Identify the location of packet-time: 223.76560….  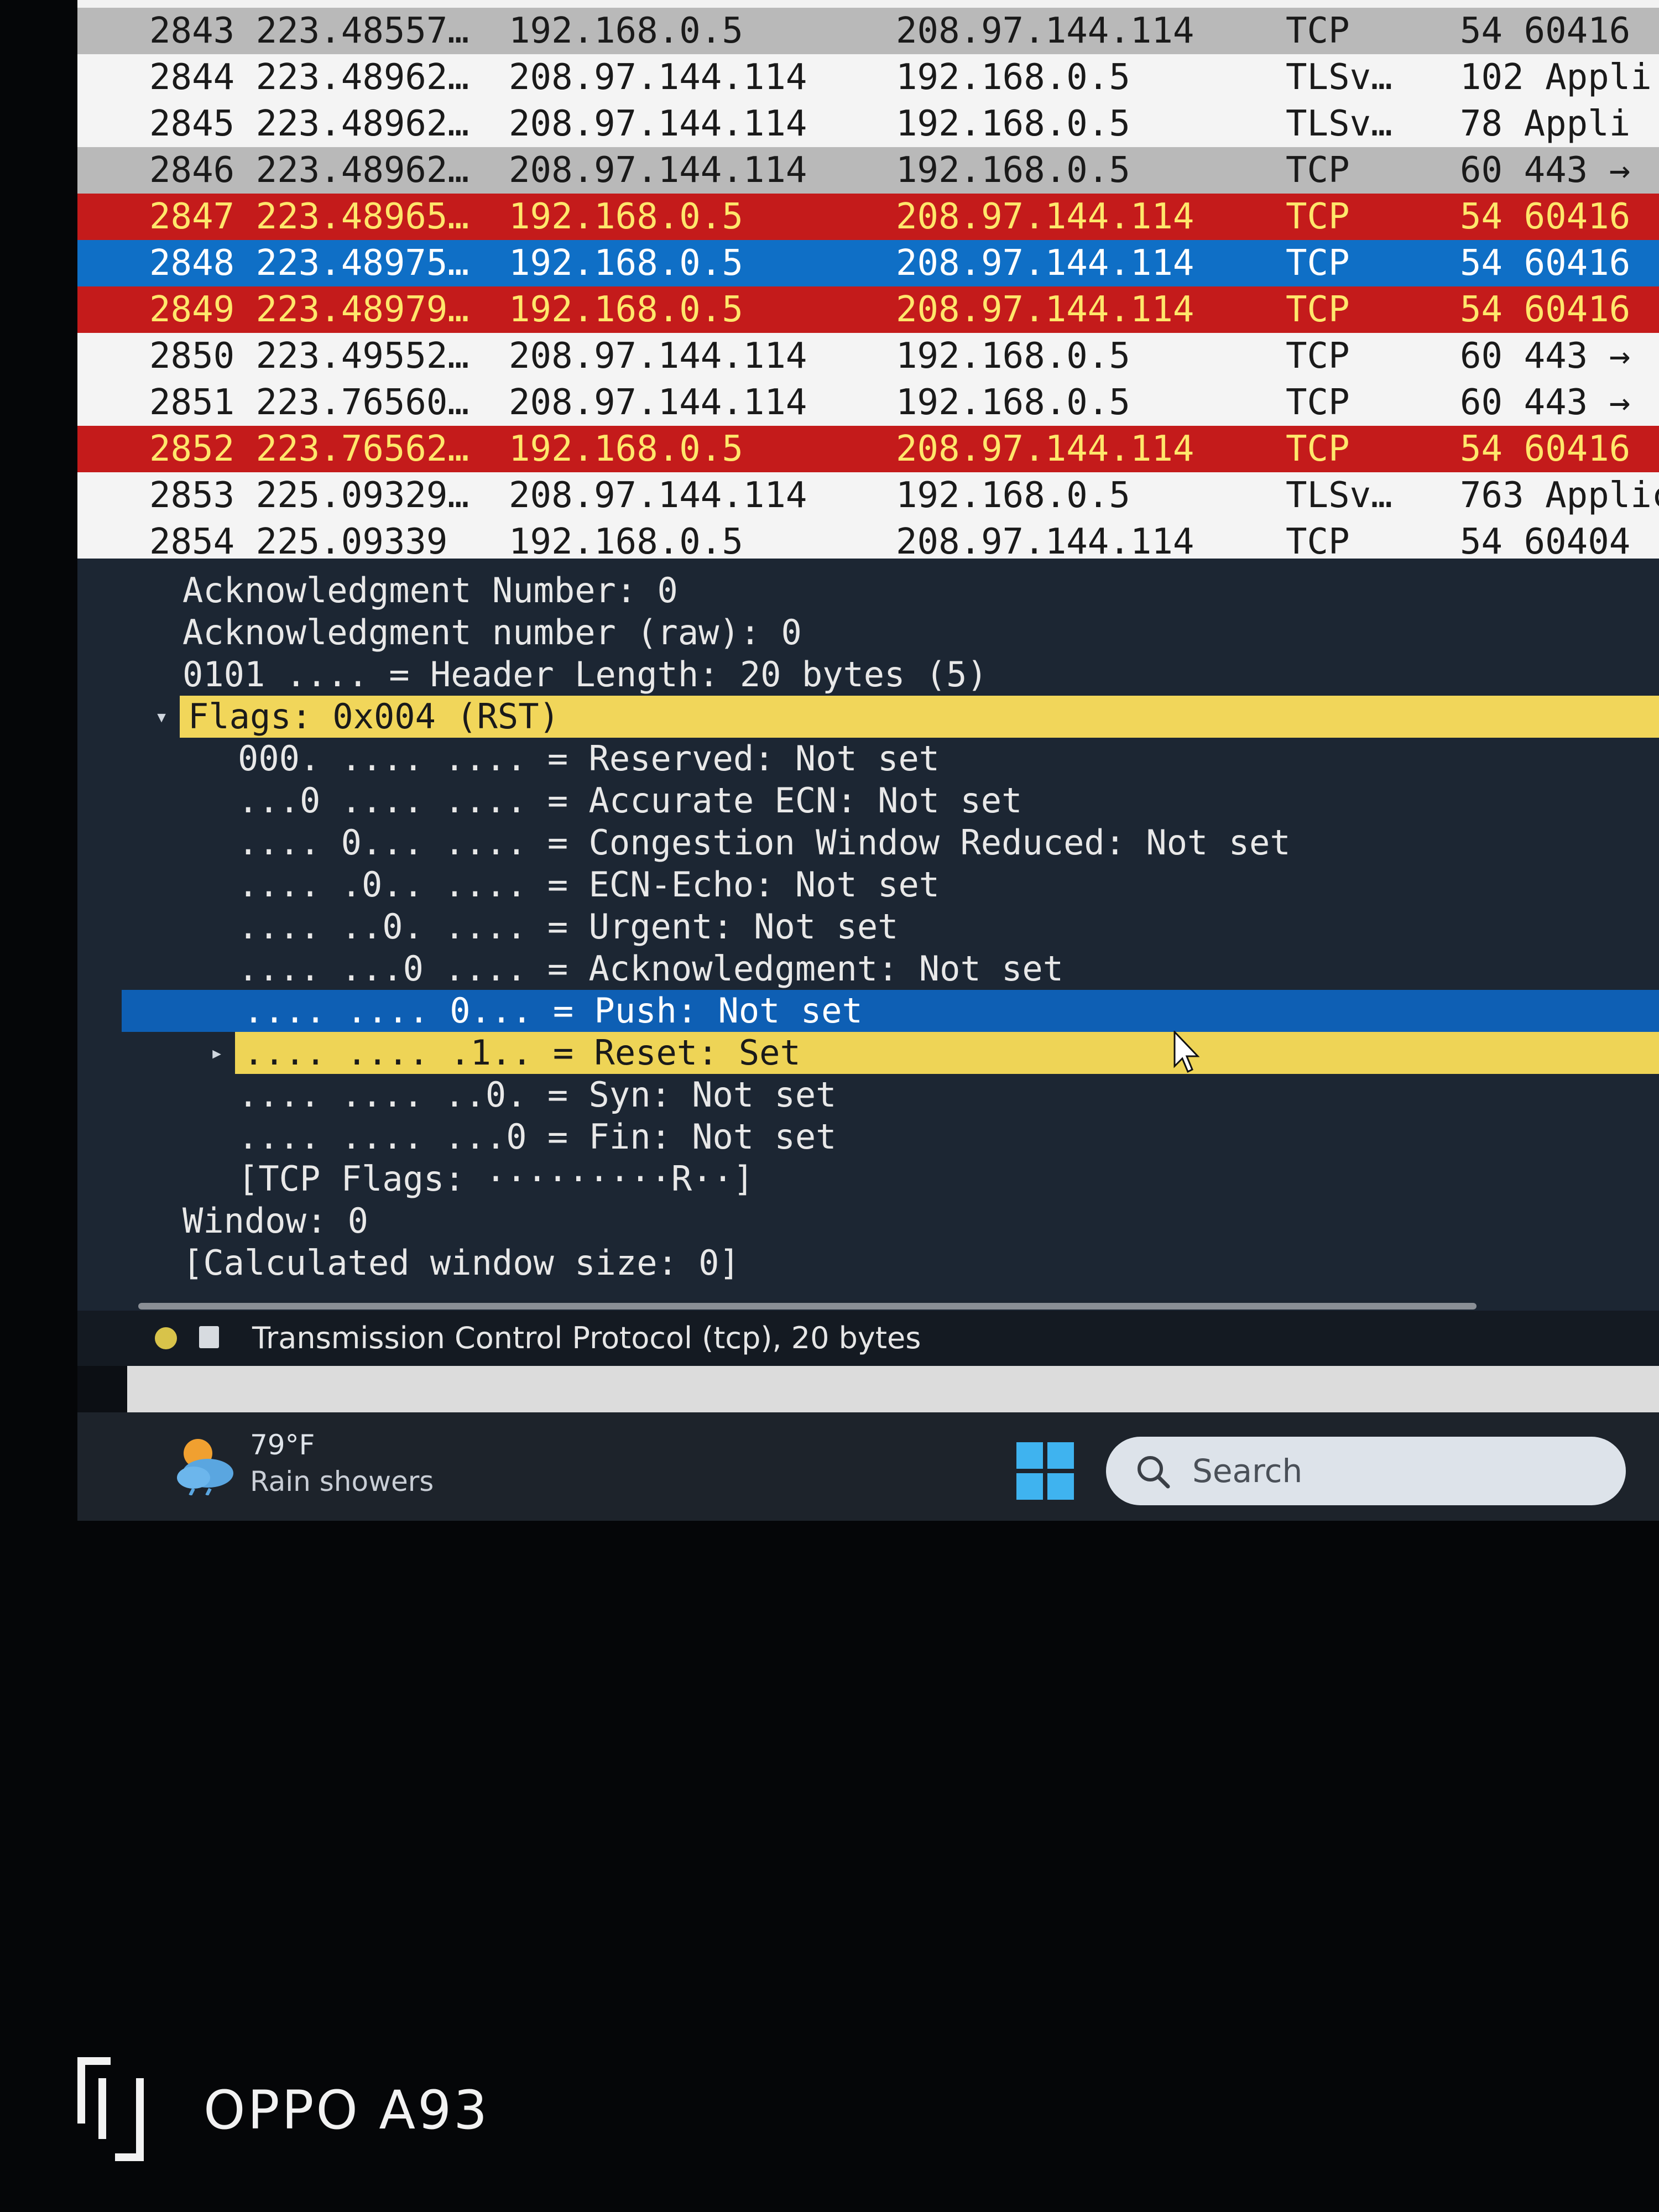
(362, 403).